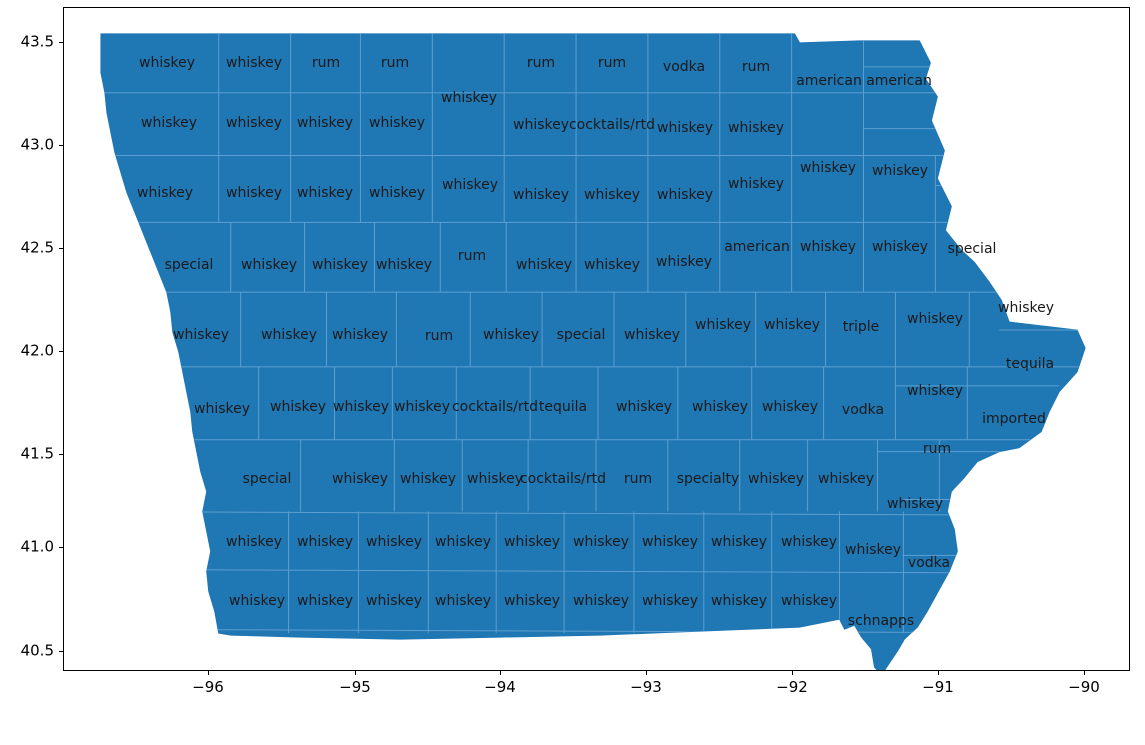  I want to click on y-tick-label: 42.5, so click(37, 247).